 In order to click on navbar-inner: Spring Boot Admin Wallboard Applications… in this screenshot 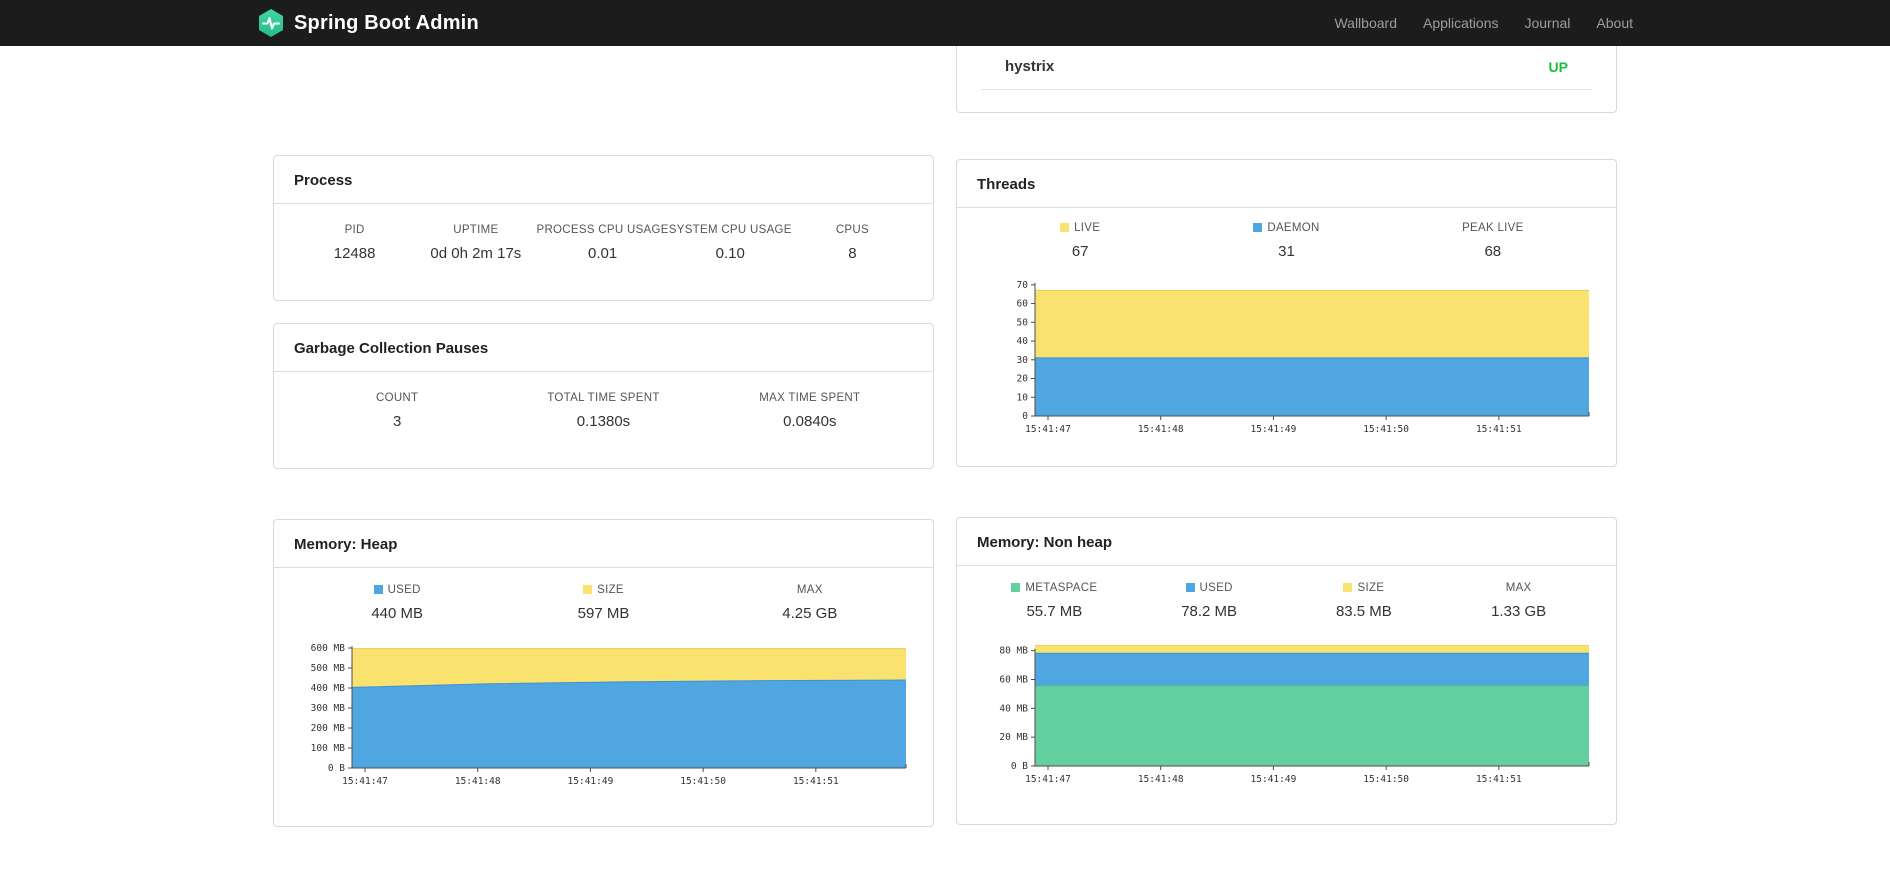, I will do `click(945, 23)`.